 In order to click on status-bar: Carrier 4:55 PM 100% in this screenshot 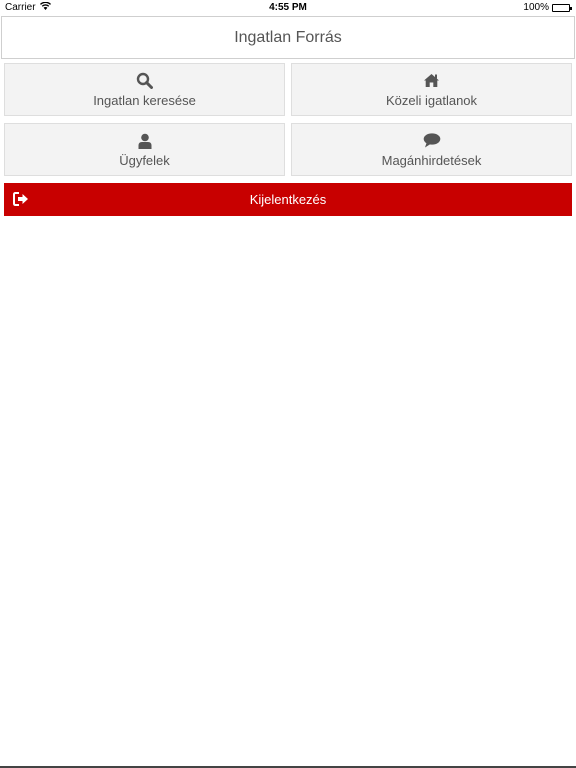, I will do `click(288, 8)`.